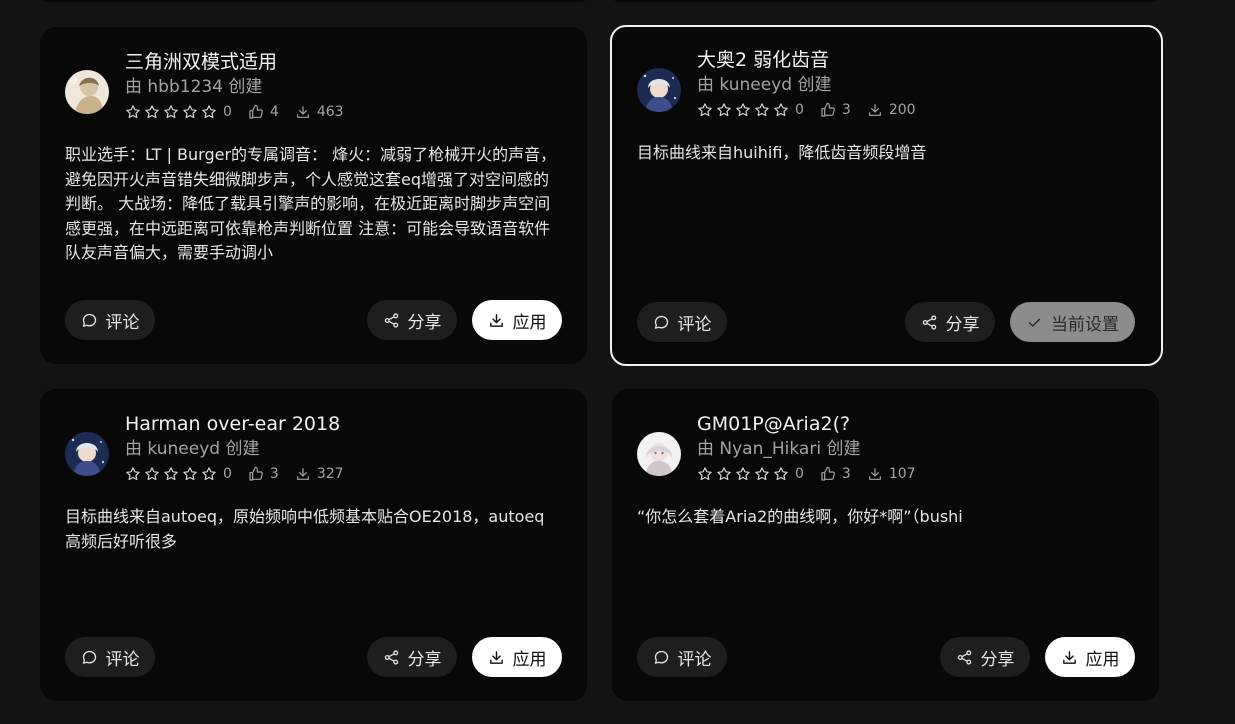 The height and width of the screenshot is (724, 1235). I want to click on preset-title: 三角洲双模式适用, so click(201, 62).